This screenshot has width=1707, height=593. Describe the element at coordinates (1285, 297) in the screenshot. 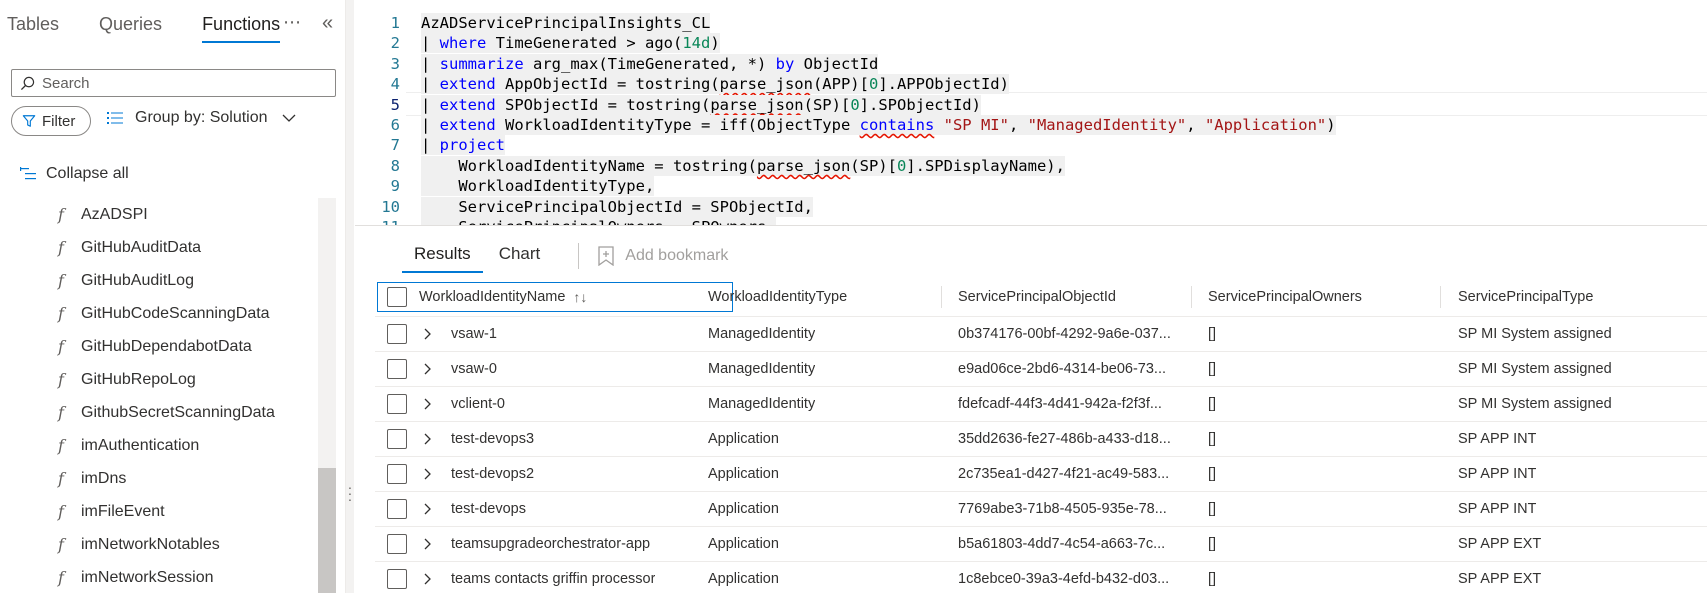

I see `header-service-principal-owners: ServicePrincipalOwners` at that location.